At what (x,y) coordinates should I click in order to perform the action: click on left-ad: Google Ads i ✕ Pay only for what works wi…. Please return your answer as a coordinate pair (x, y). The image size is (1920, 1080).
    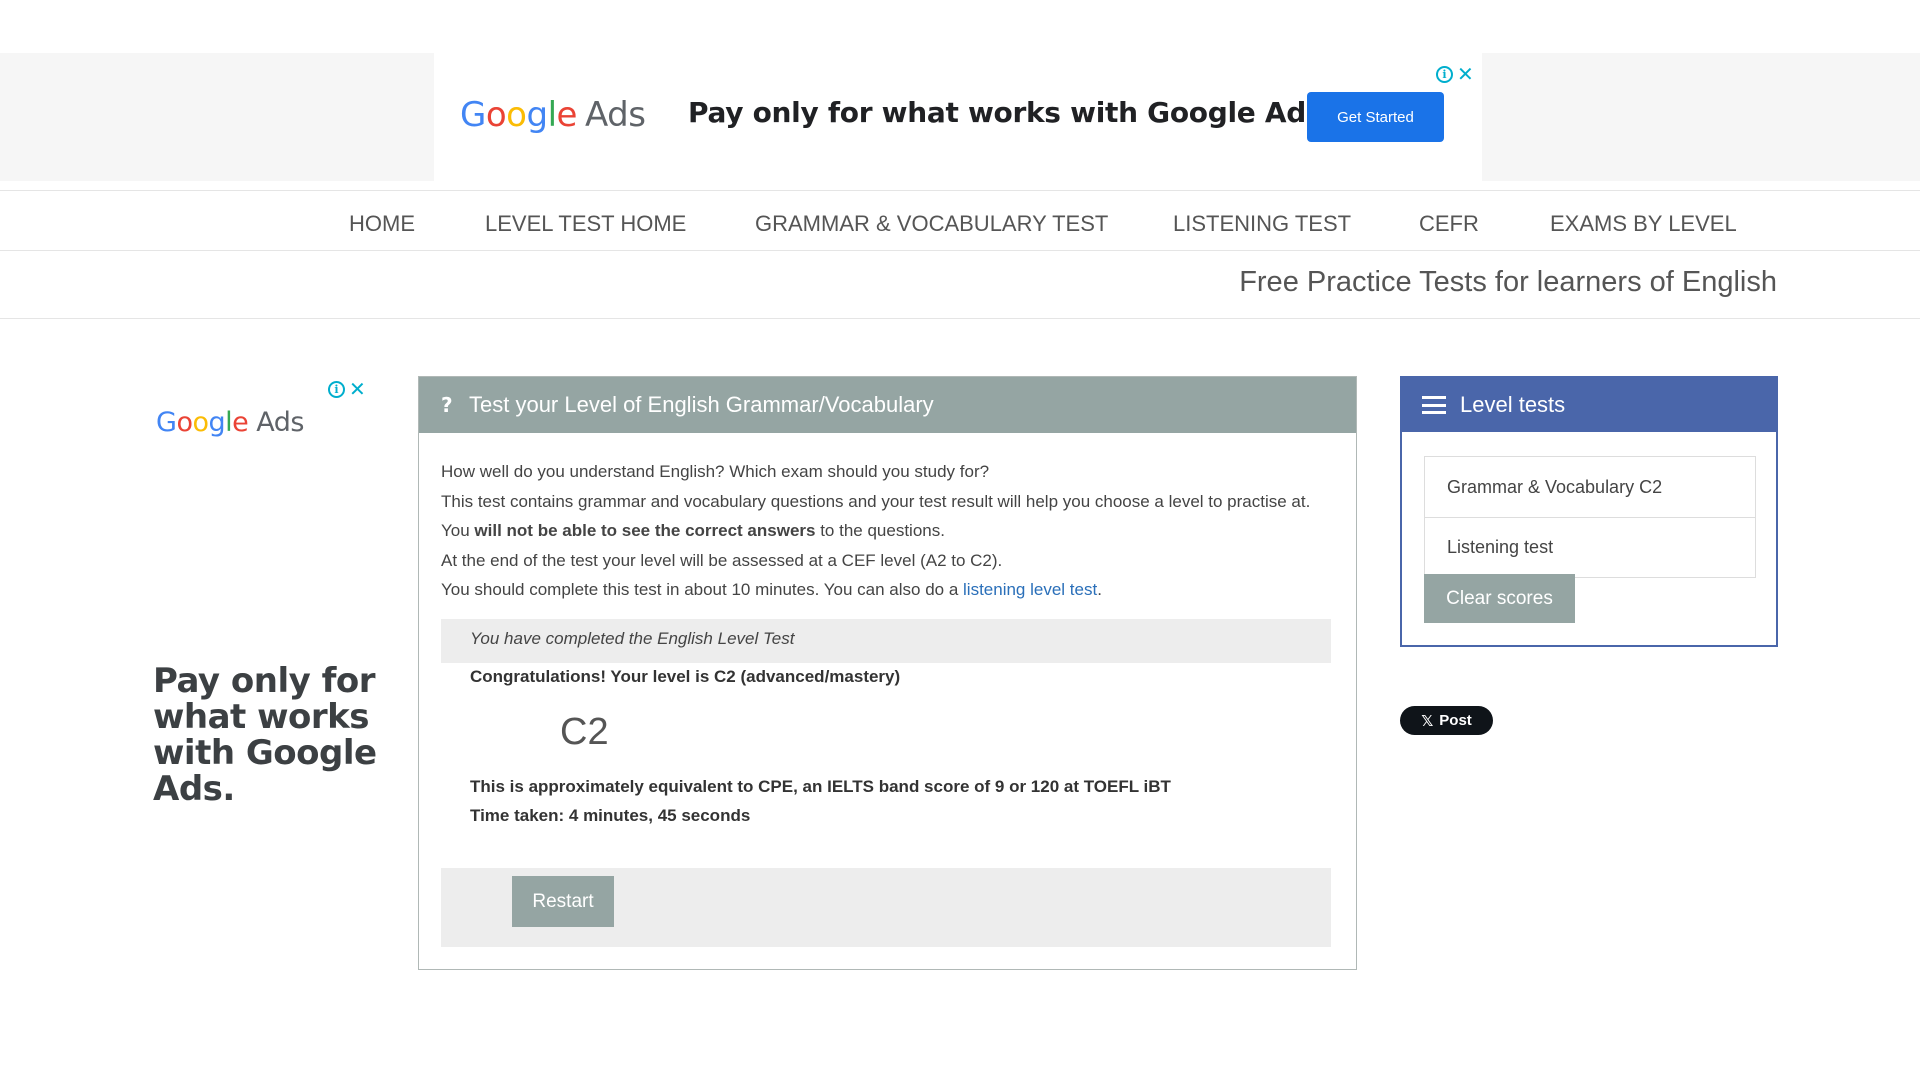
    Looking at the image, I should click on (258, 598).